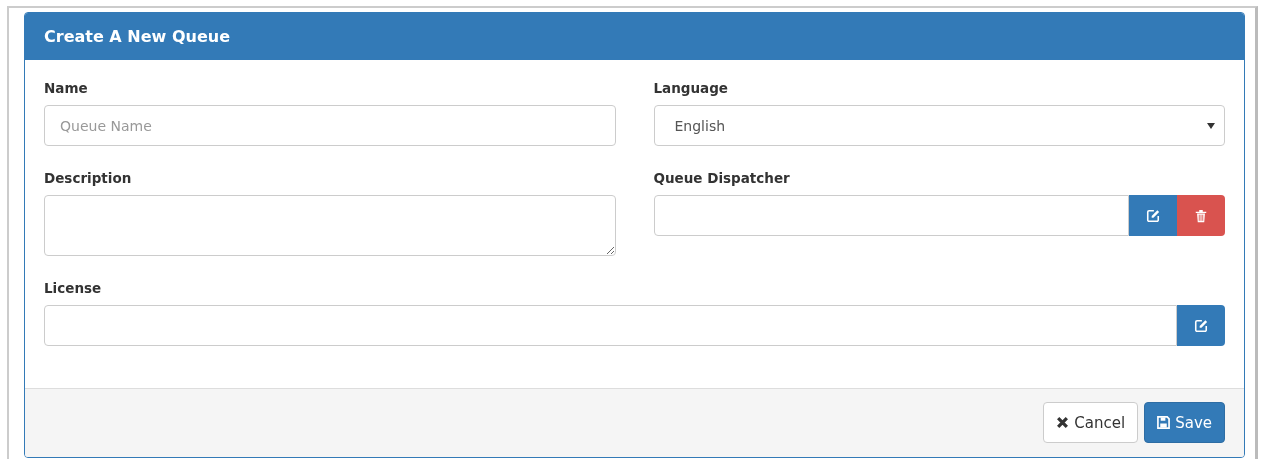 This screenshot has width=1264, height=461. What do you see at coordinates (137, 36) in the screenshot?
I see `panel-title: Create A New Queue` at bounding box center [137, 36].